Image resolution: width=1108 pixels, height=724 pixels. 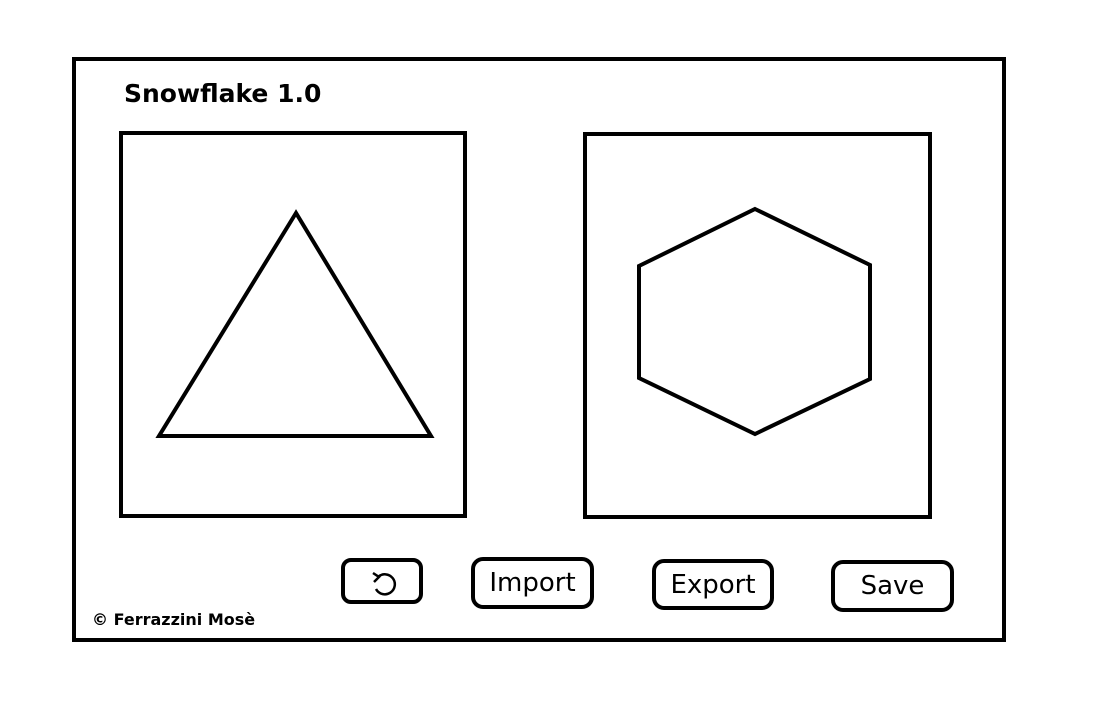 I want to click on triangle-shape, so click(x=295, y=323).